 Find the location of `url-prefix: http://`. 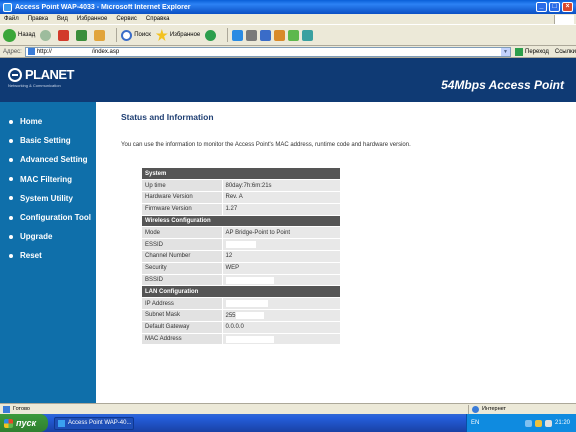

url-prefix: http:// is located at coordinates (44, 51).